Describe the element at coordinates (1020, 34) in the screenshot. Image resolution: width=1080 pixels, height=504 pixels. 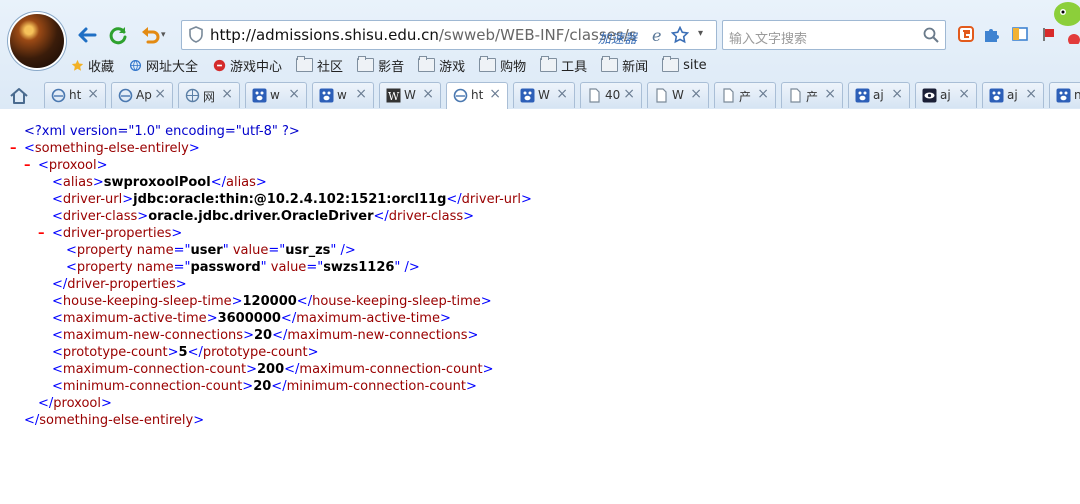
I see `extension-window-icon` at that location.